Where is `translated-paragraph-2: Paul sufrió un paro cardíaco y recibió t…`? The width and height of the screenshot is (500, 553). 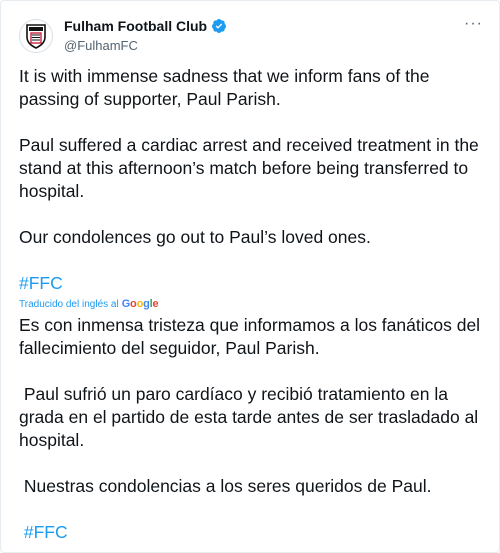 translated-paragraph-2: Paul sufrió un paro cardíaco y recibió t… is located at coordinates (251, 417).